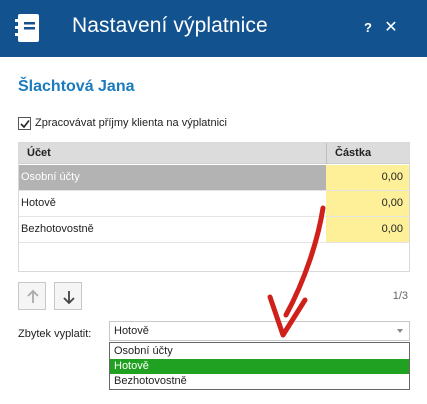 The height and width of the screenshot is (404, 427). What do you see at coordinates (131, 331) in the screenshot?
I see `remainder-selected-value: Hotově` at bounding box center [131, 331].